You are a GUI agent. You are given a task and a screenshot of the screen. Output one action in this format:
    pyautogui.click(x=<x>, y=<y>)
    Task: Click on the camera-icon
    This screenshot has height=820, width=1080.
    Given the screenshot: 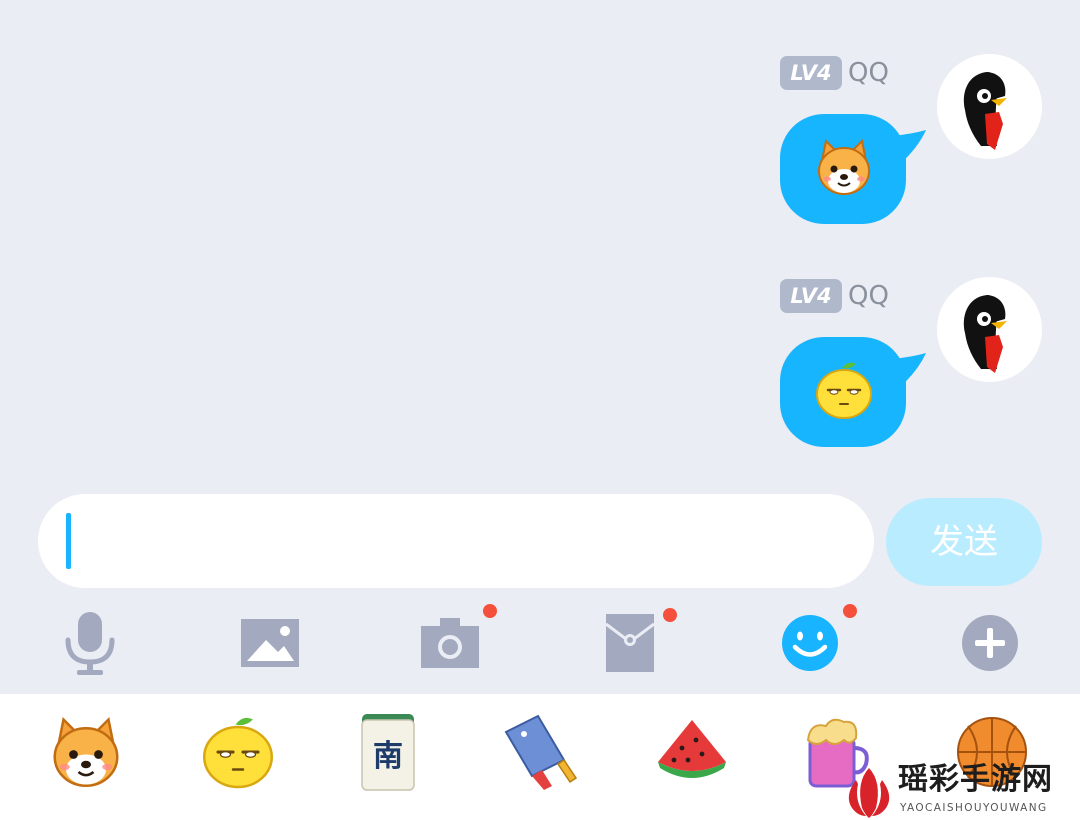 What is the action you would take?
    pyautogui.click(x=450, y=643)
    